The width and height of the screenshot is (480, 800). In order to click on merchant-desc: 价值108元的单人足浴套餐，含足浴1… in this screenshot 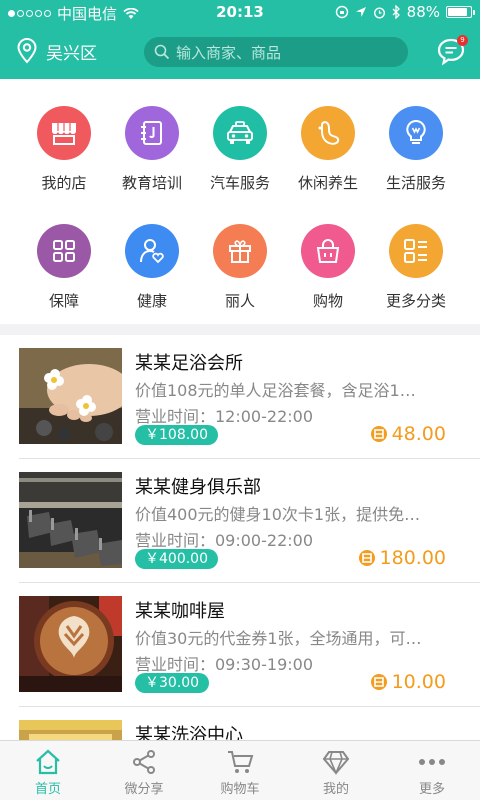, I will do `click(275, 390)`.